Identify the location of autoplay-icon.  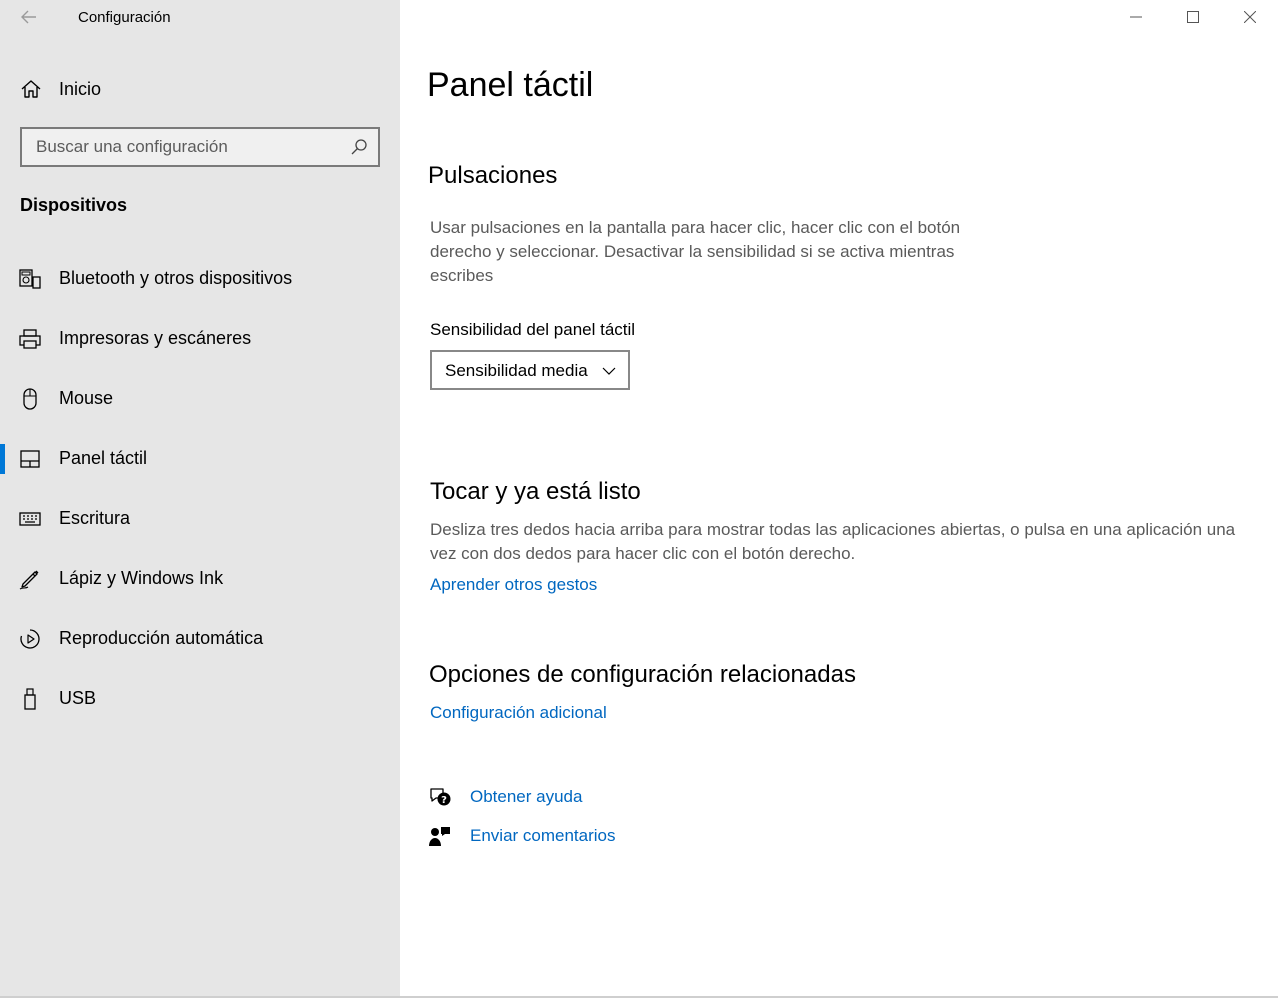
(30, 639).